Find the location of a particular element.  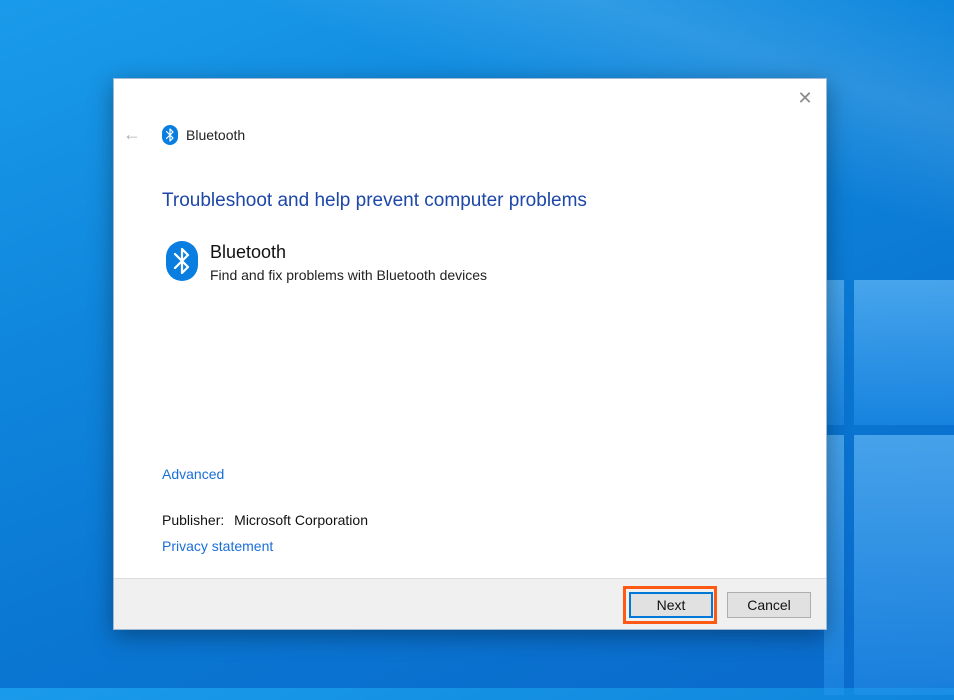

publisher-info: Publisher: Microsoft Corporation is located at coordinates (265, 520).